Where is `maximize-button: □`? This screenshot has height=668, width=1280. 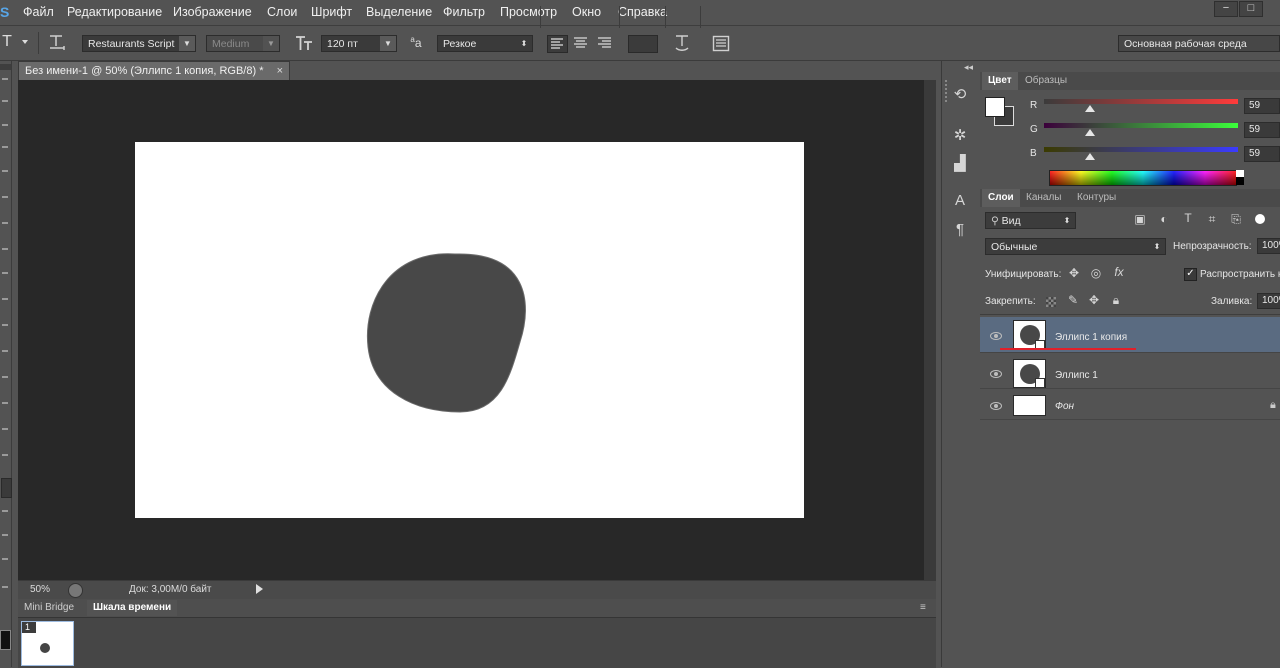
maximize-button: □ is located at coordinates (1251, 9).